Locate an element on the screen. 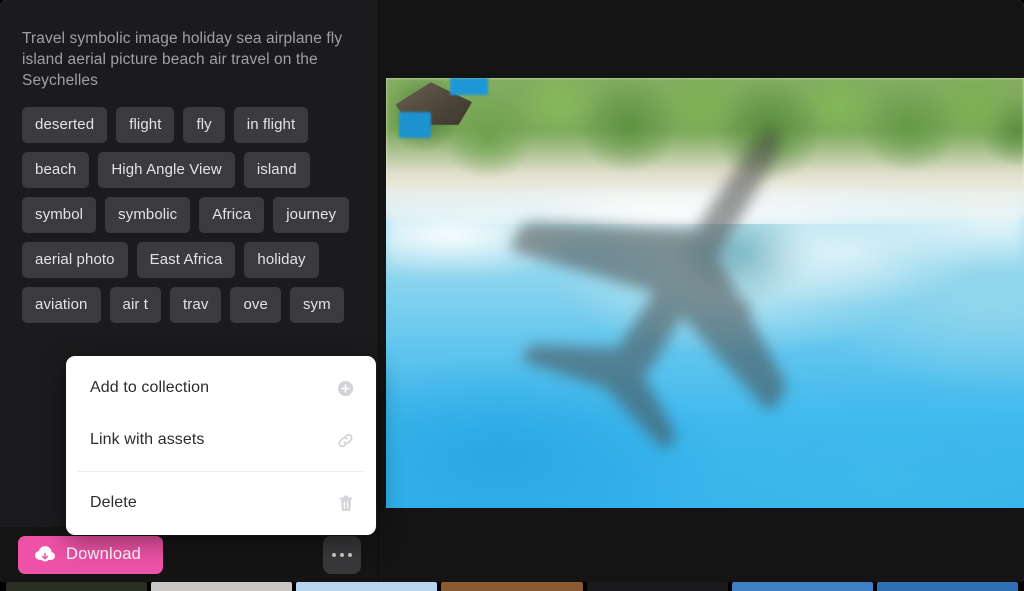 This screenshot has width=1024, height=591. tag-chip: beach is located at coordinates (56, 170).